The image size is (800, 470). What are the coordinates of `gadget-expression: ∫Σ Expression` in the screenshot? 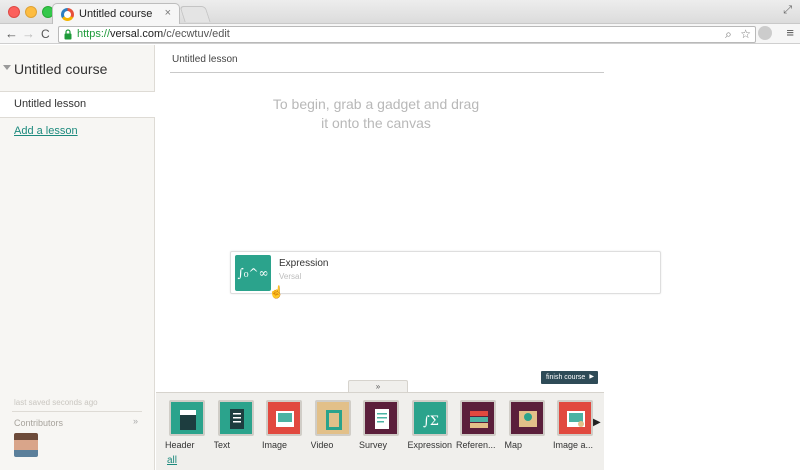 It's located at (430, 427).